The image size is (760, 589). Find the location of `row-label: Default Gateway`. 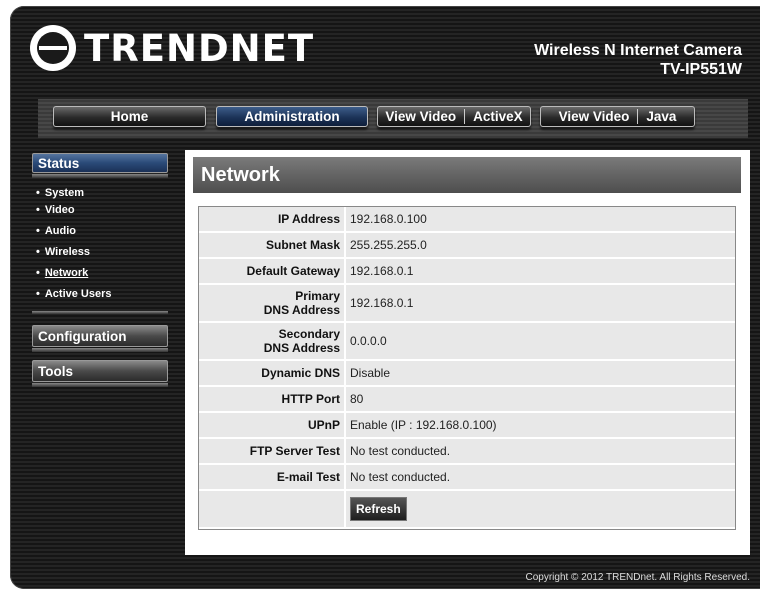

row-label: Default Gateway is located at coordinates (272, 271).